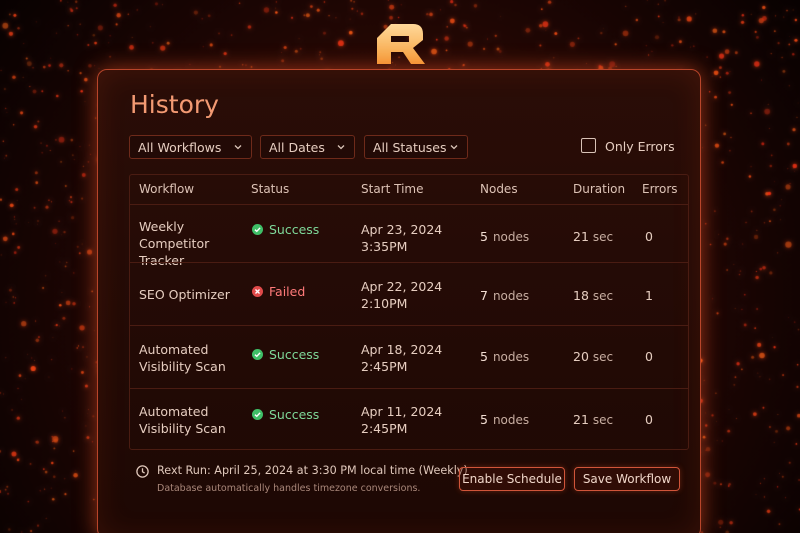 This screenshot has width=800, height=533. I want to click on status-filter-value: All Statuses, so click(410, 147).